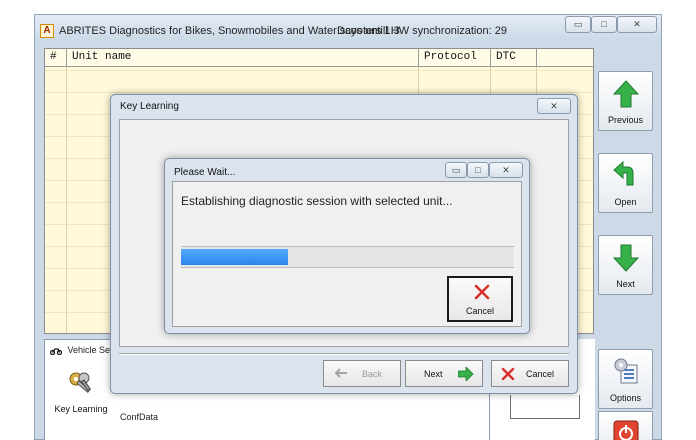  Describe the element at coordinates (56, 351) in the screenshot. I see `motorcycle-icon` at that location.